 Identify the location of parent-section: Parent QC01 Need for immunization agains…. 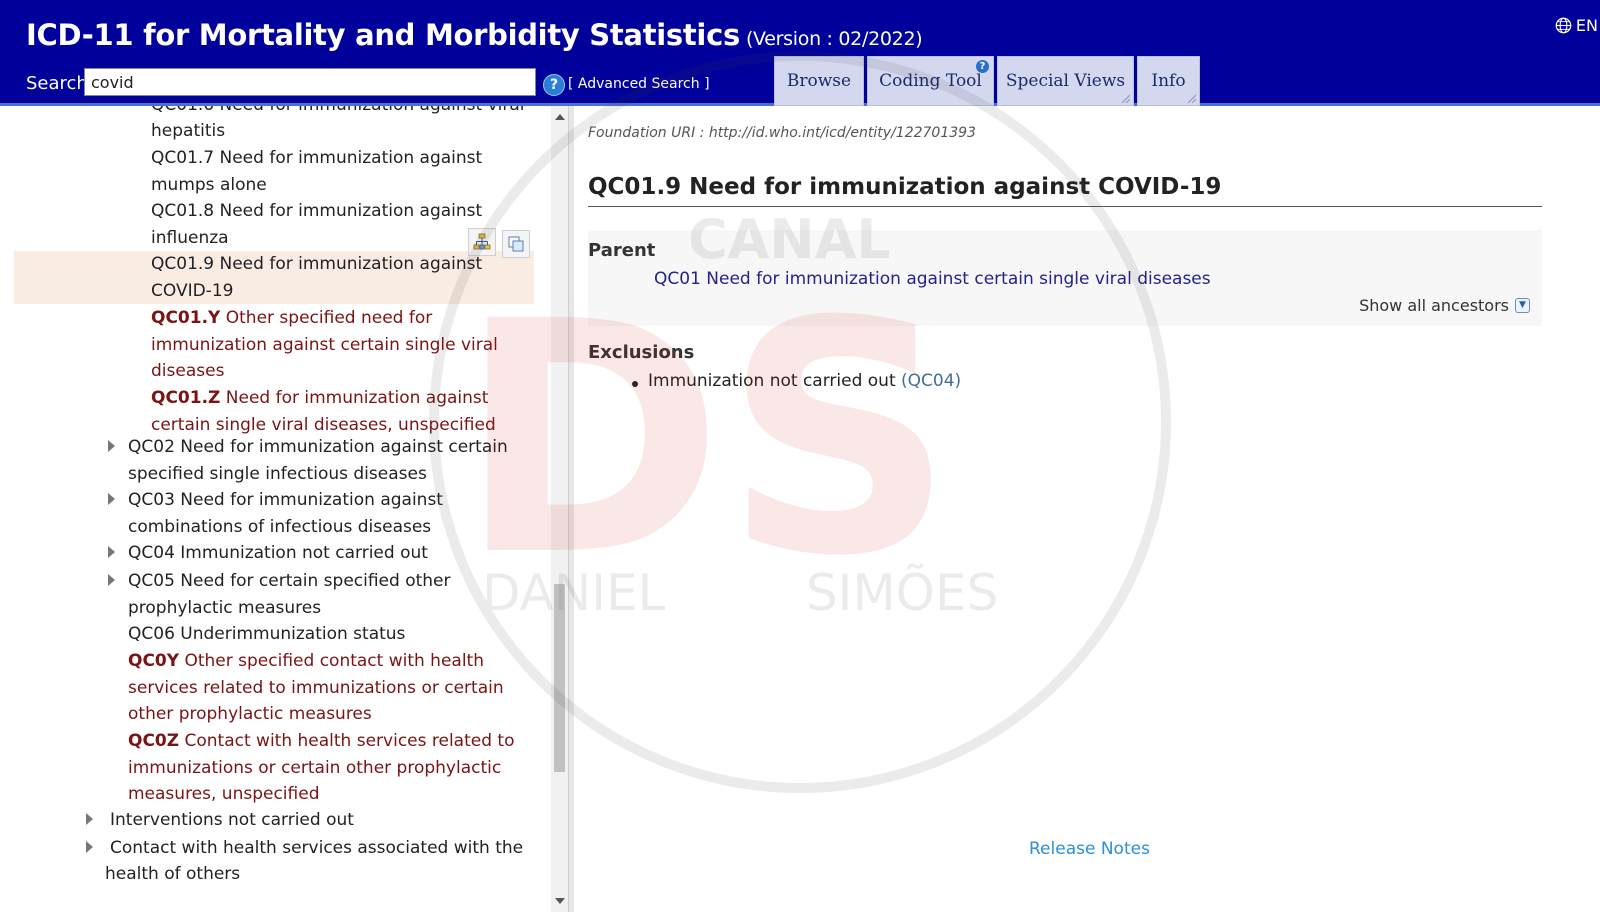
(1065, 278).